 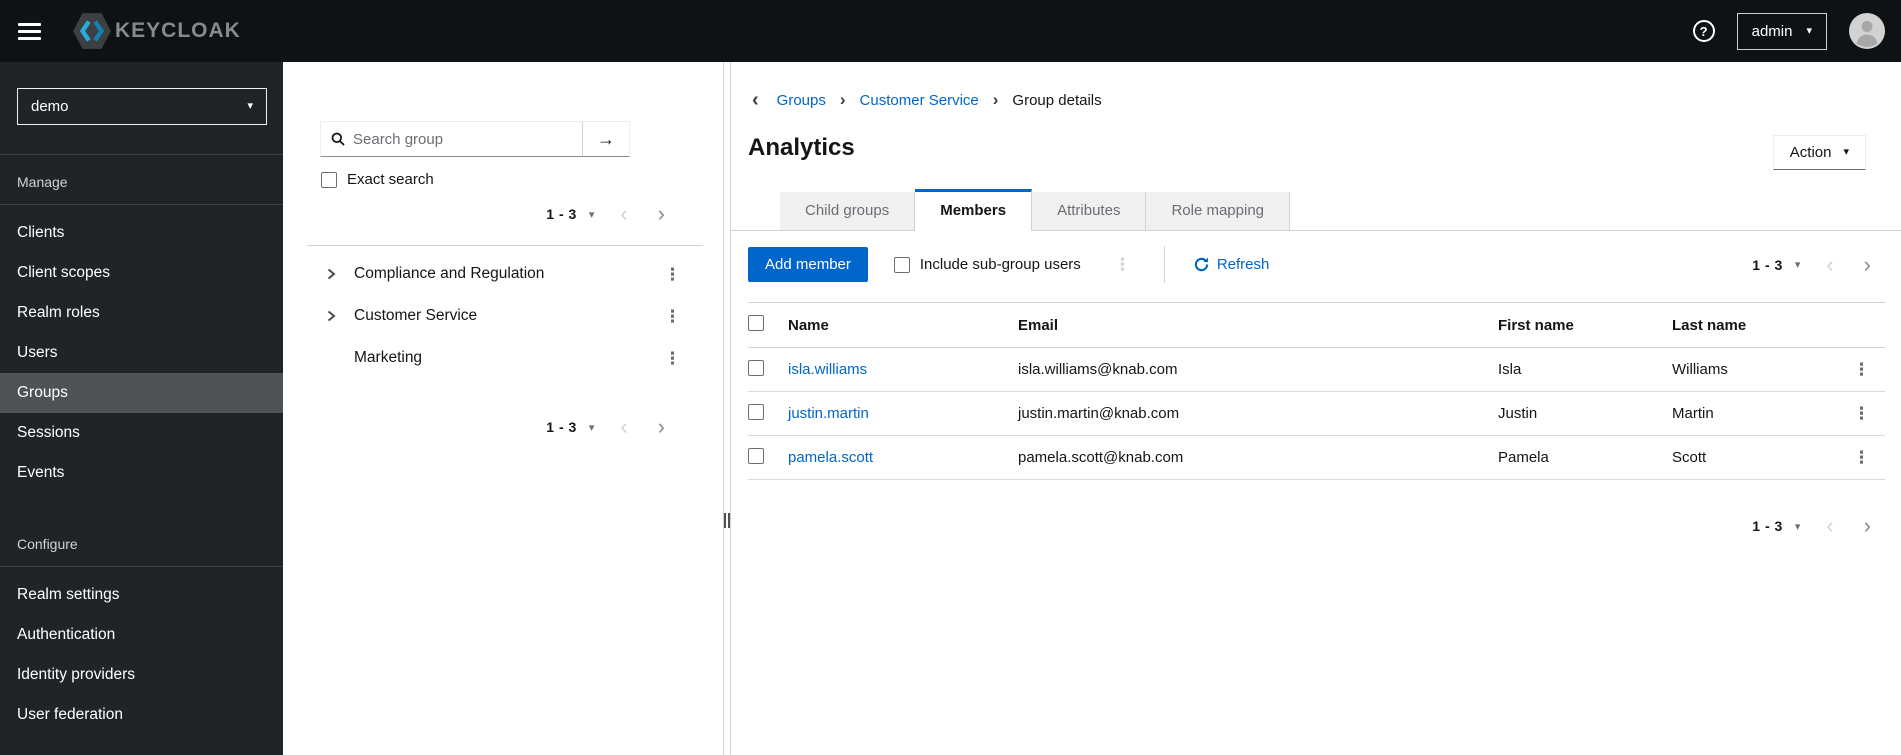 What do you see at coordinates (505, 245) in the screenshot?
I see `divider` at bounding box center [505, 245].